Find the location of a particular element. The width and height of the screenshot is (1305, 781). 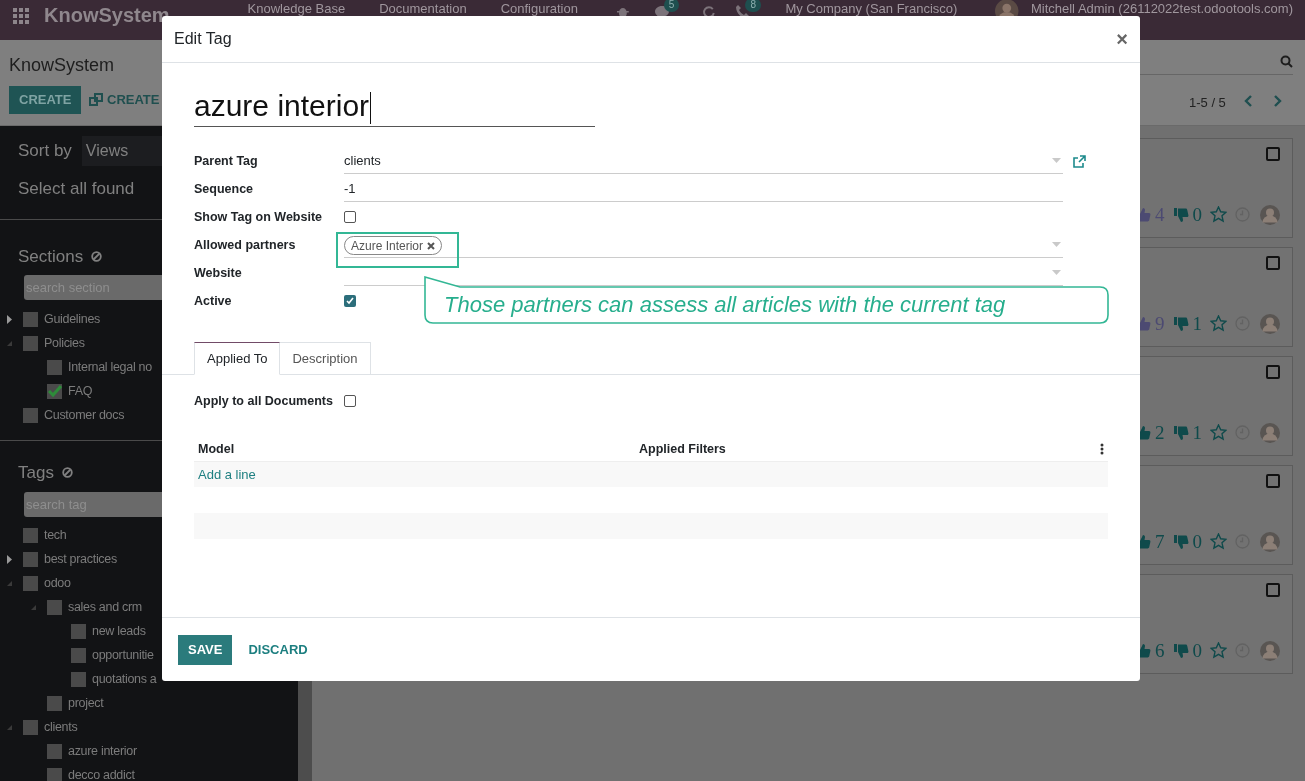

count-badge: 5 is located at coordinates (671, 6).